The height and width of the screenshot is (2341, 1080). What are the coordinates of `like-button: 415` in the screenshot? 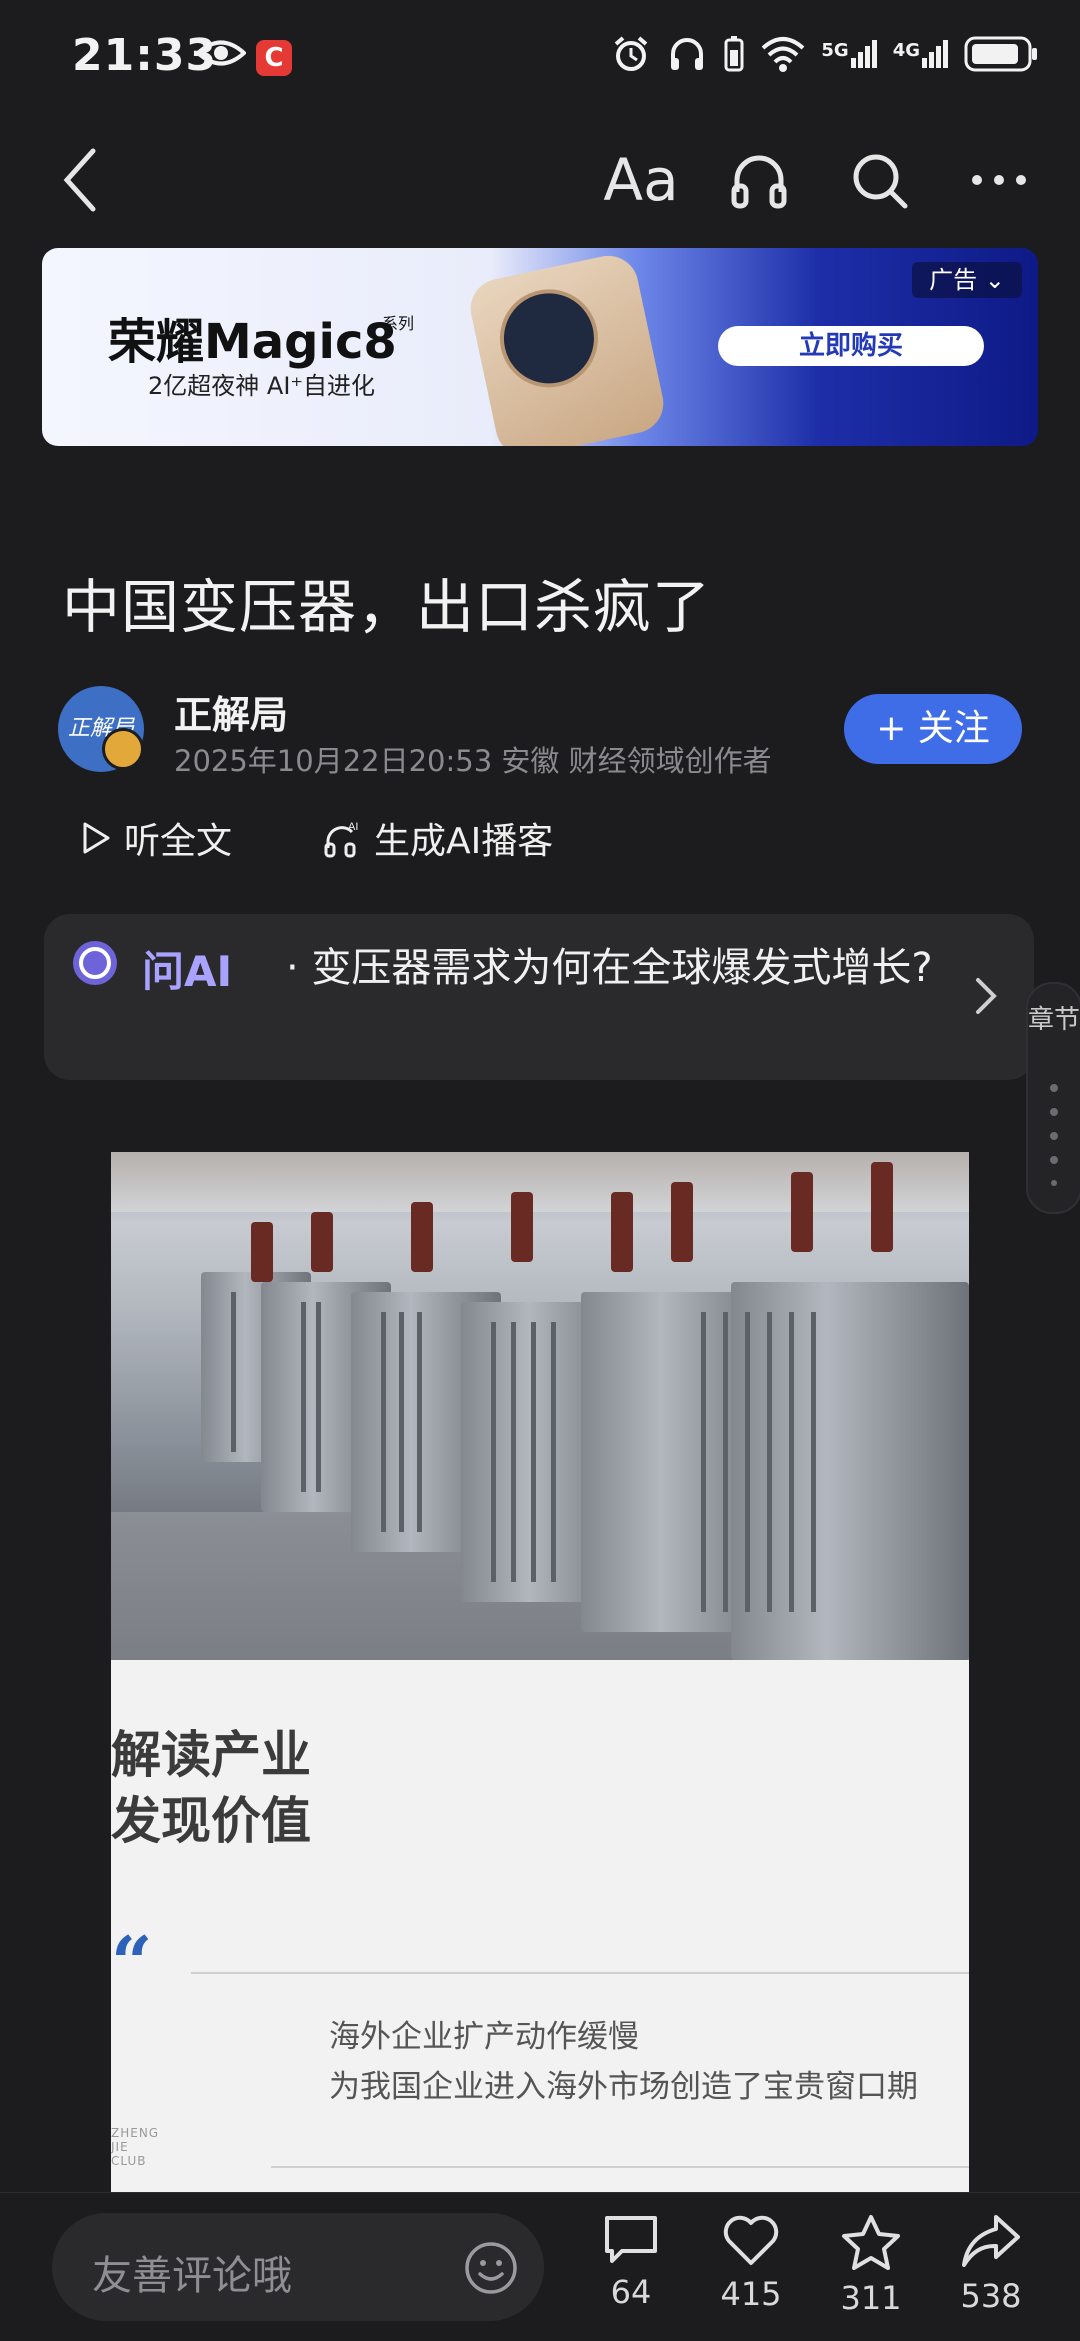 It's located at (751, 2263).